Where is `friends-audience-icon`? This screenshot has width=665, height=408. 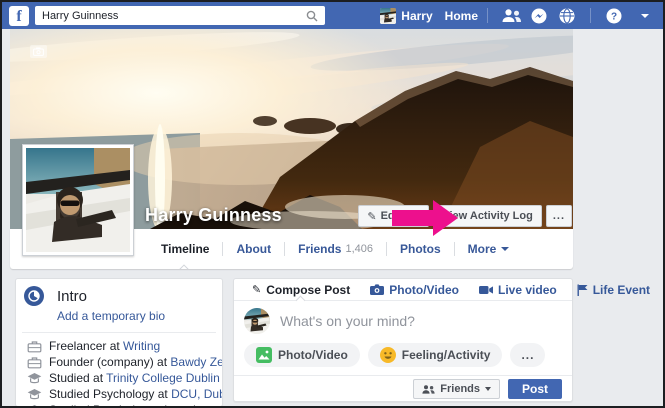 friends-audience-icon is located at coordinates (428, 389).